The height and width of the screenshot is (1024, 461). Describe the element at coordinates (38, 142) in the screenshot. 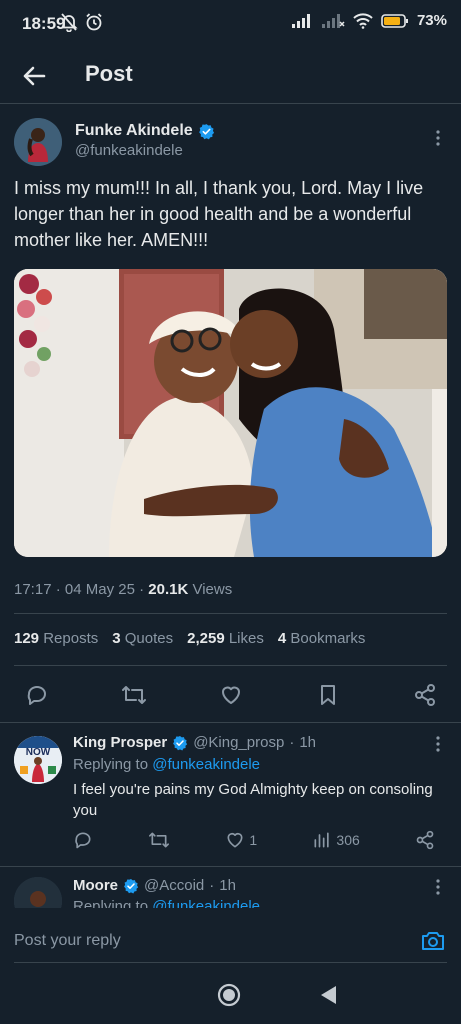

I see `author-avatar` at that location.